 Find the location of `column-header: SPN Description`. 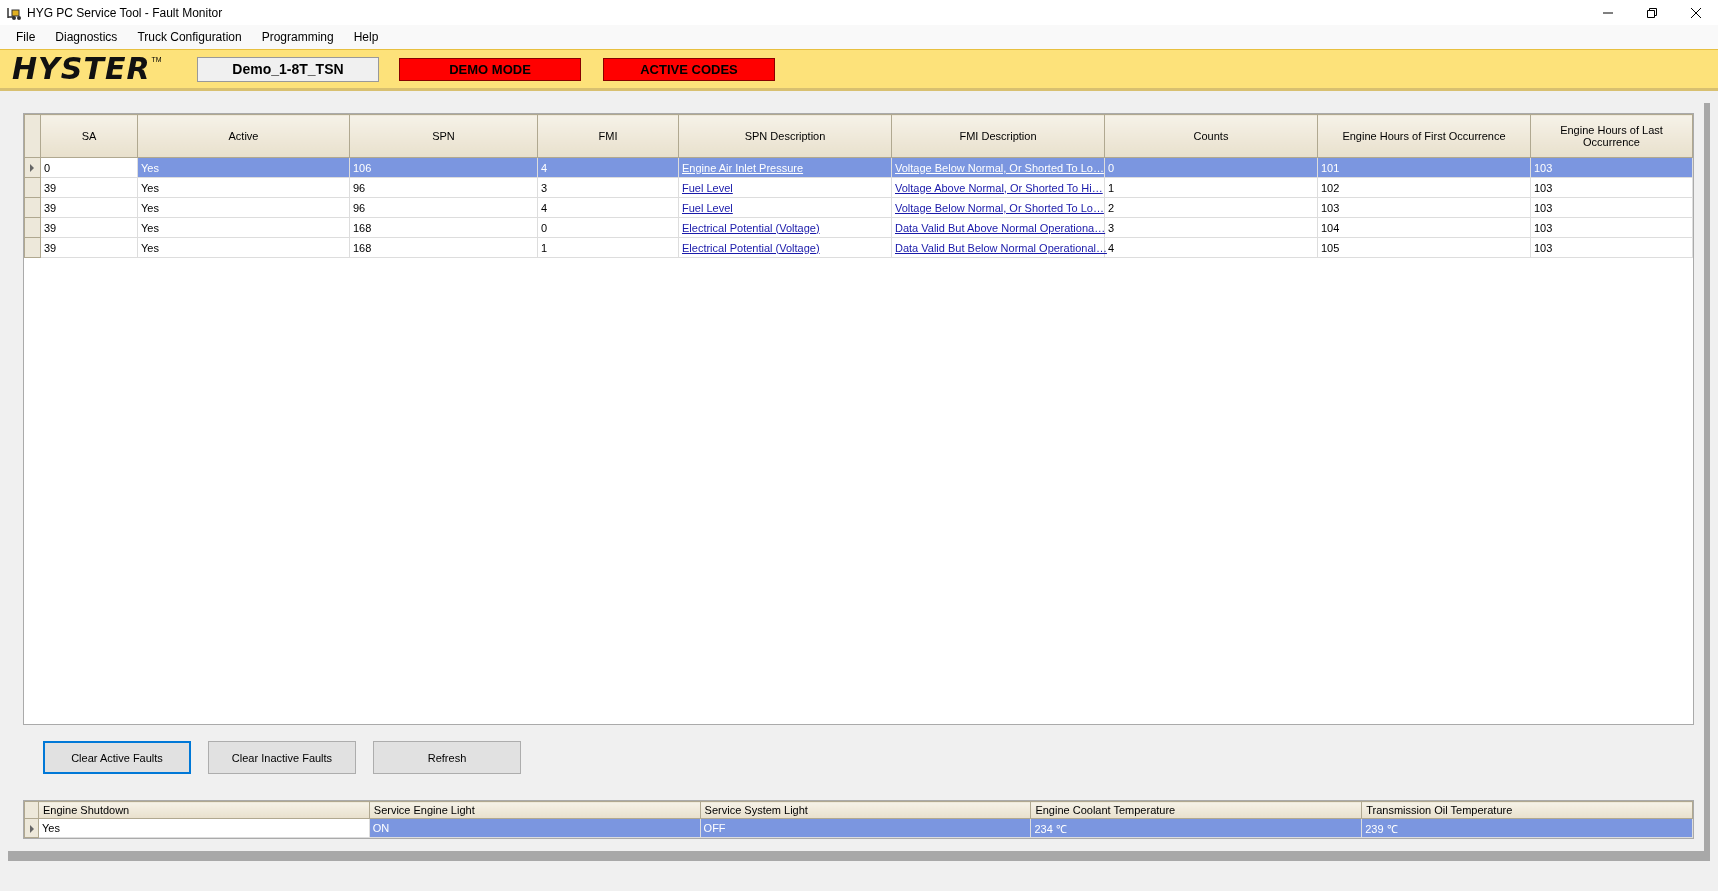

column-header: SPN Description is located at coordinates (785, 136).